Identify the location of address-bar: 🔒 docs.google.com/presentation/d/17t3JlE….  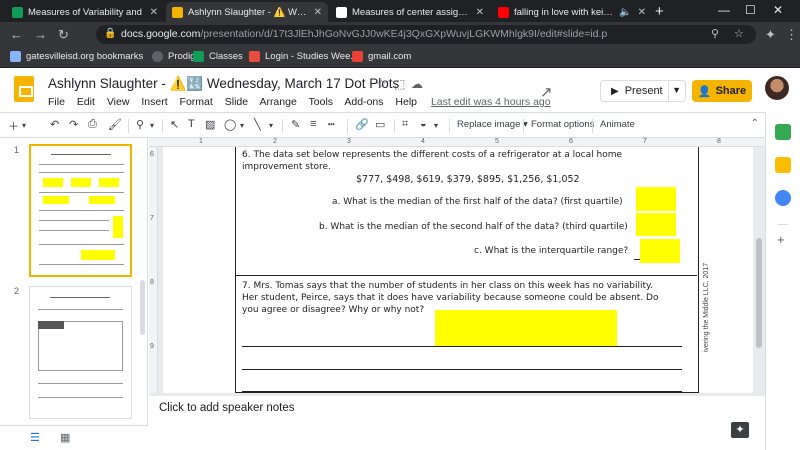
(426, 34).